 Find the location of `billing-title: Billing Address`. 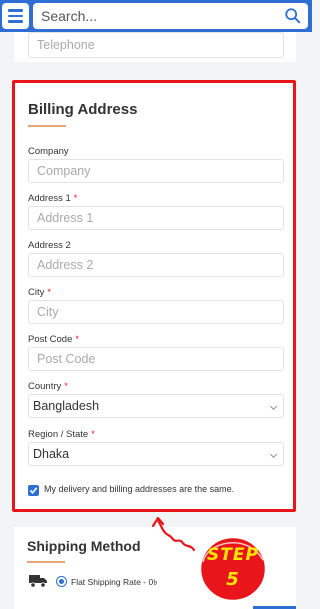

billing-title: Billing Address is located at coordinates (83, 109).